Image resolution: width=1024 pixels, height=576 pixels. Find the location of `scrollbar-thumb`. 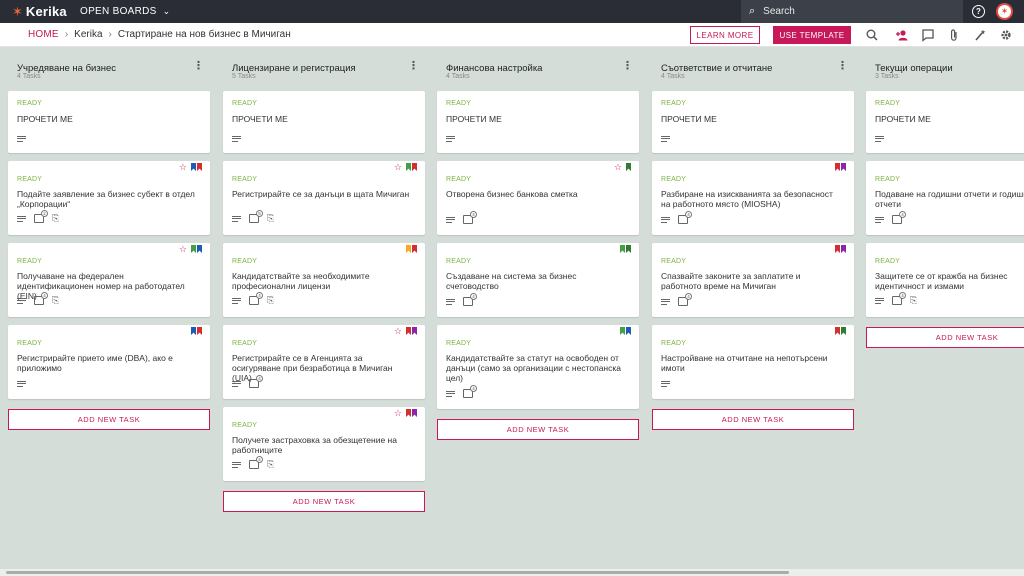

scrollbar-thumb is located at coordinates (397, 572).